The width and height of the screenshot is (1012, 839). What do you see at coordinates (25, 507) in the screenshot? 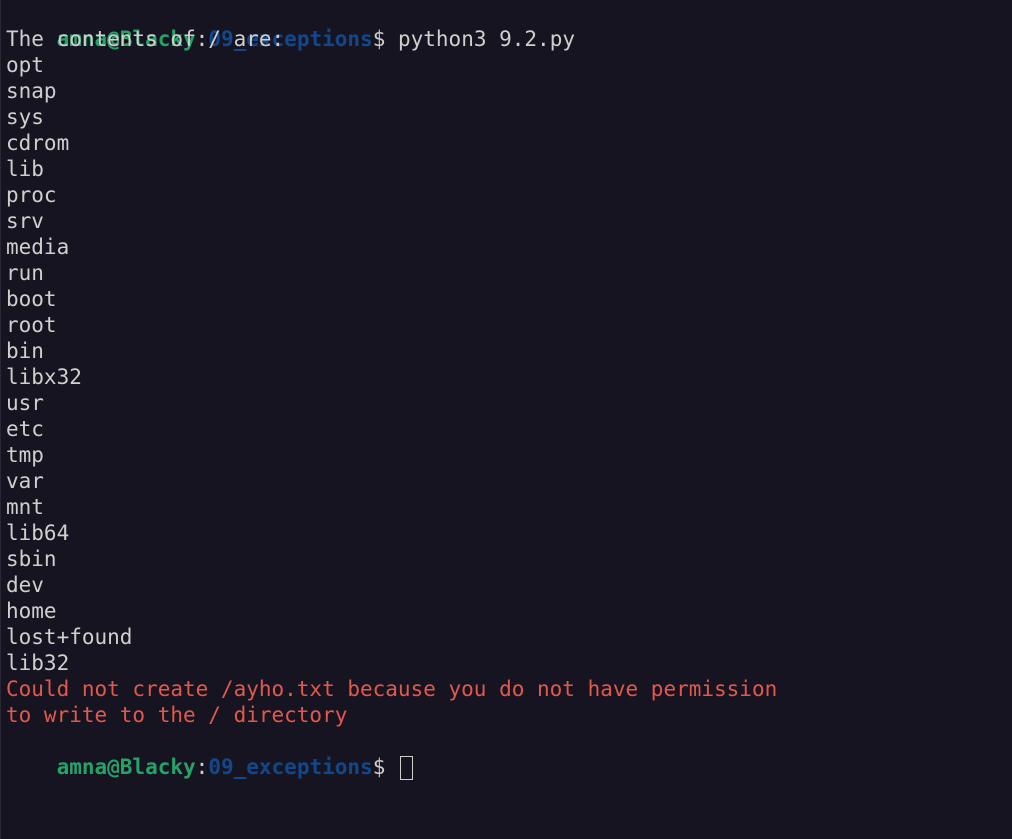
I see `list-item: mnt` at bounding box center [25, 507].